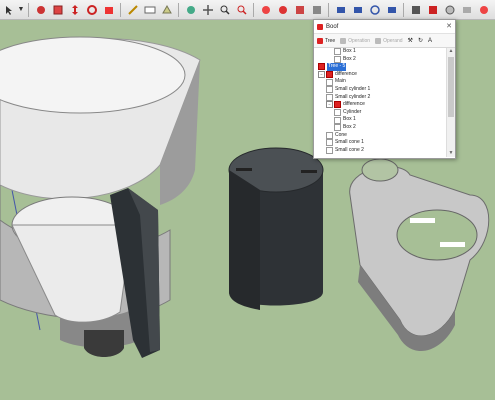  I want to click on scroll-down-icon: ▼, so click(451, 153).